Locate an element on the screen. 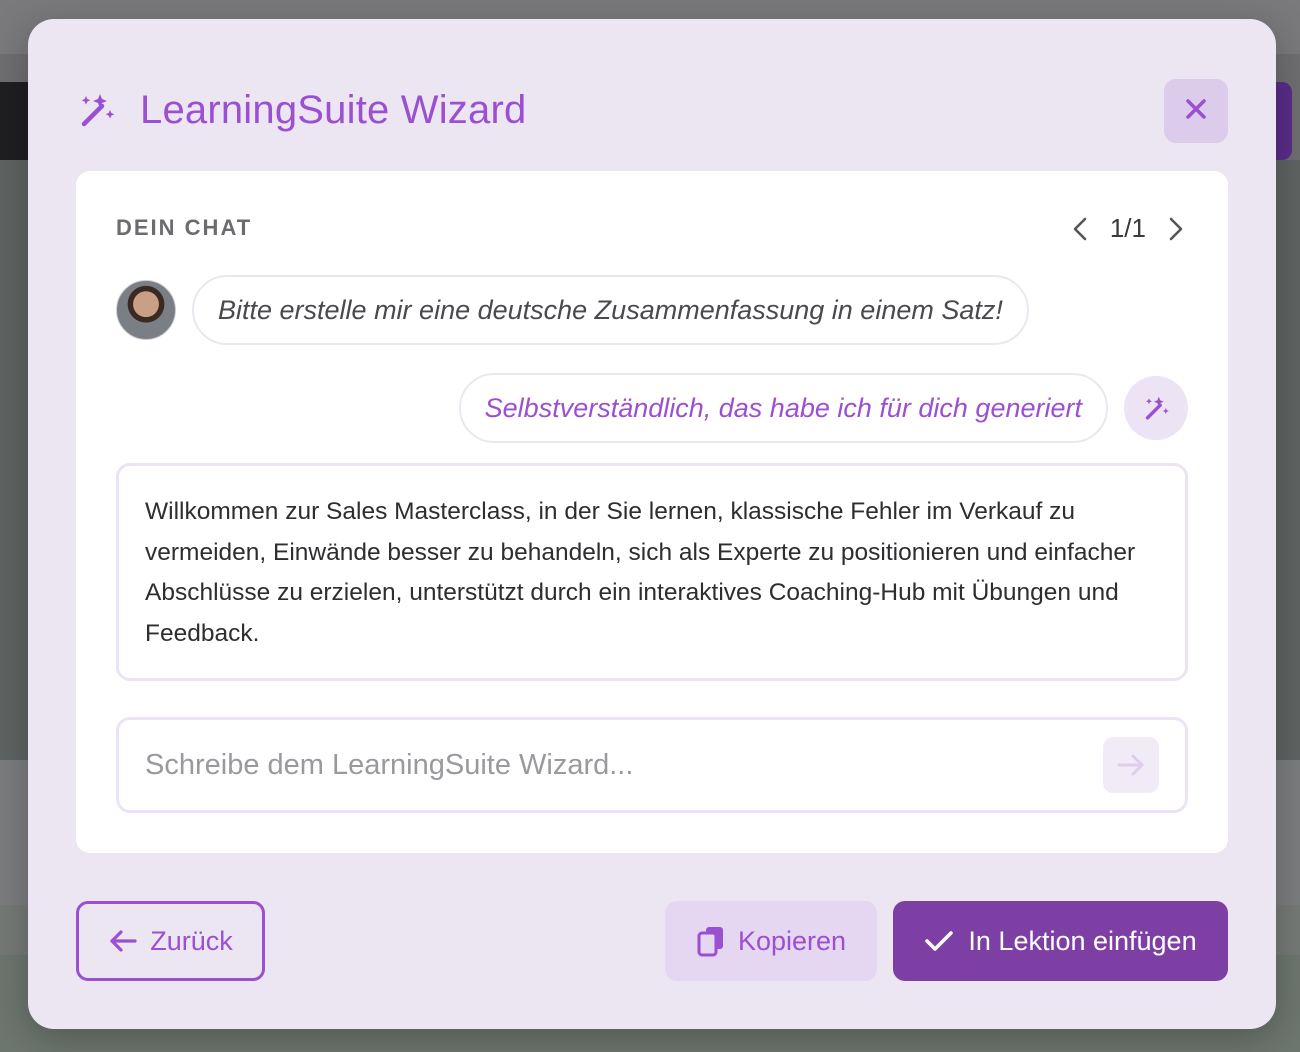  pager-count: 1/1 is located at coordinates (1127, 228).